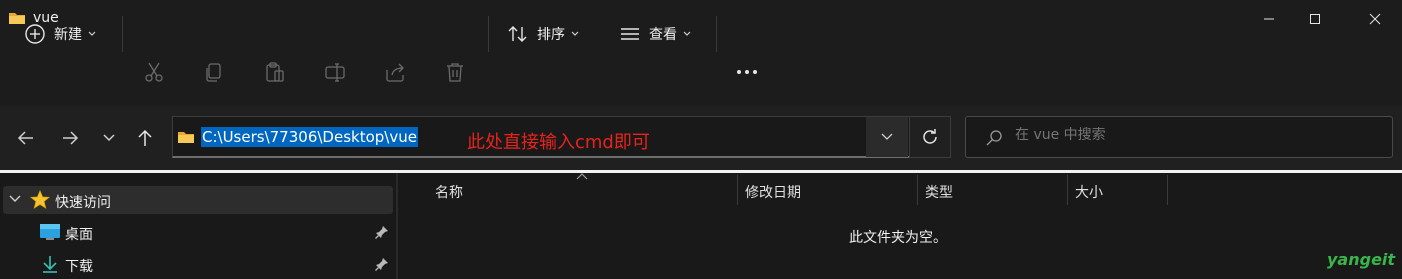 Image resolution: width=1402 pixels, height=279 pixels. What do you see at coordinates (551, 35) in the screenshot?
I see `sort-label: 排序` at bounding box center [551, 35].